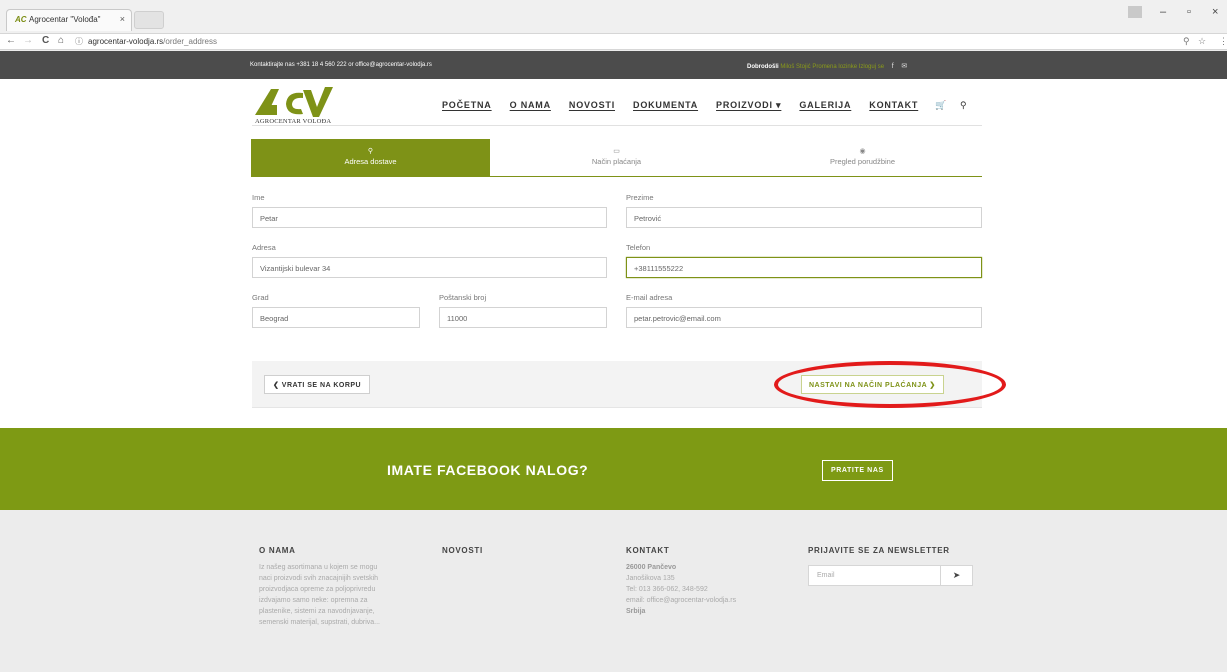  What do you see at coordinates (277, 550) in the screenshot?
I see `footer-o-nama-title: O NAMA` at bounding box center [277, 550].